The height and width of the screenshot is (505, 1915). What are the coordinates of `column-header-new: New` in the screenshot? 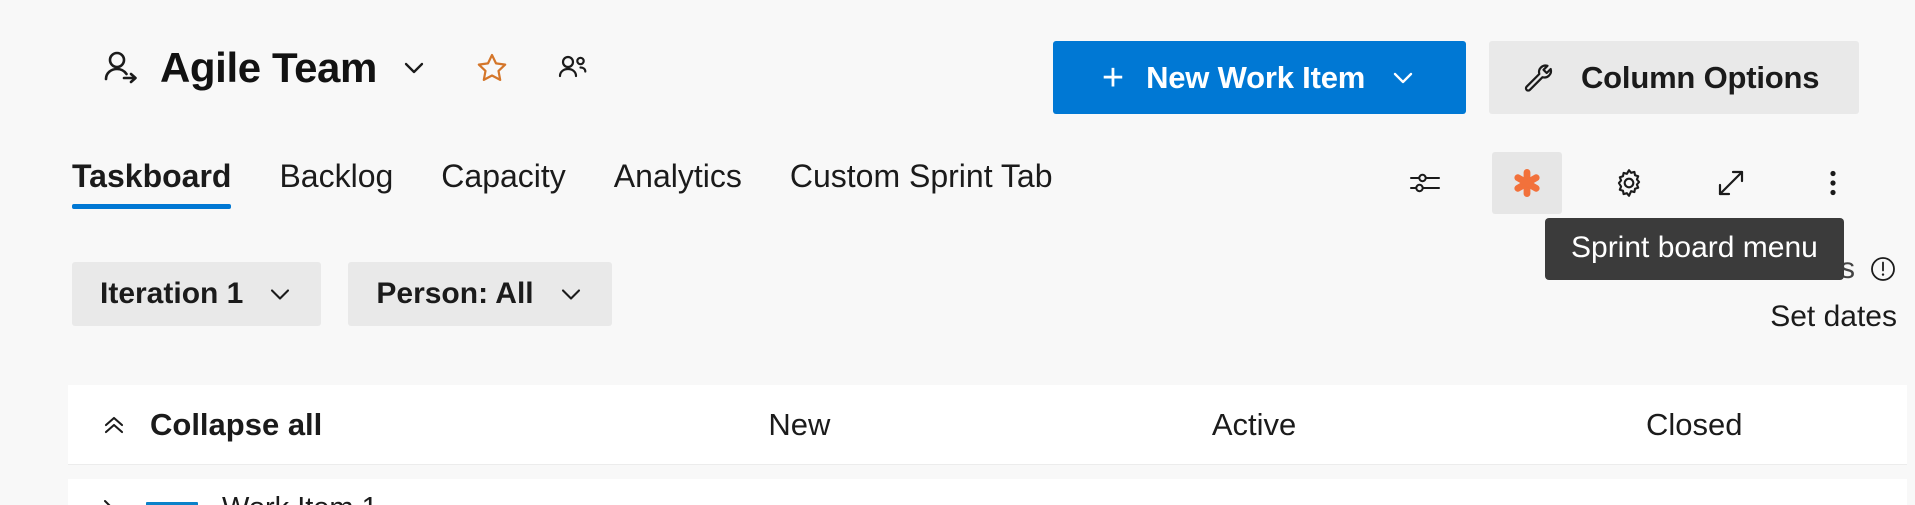 It's located at (799, 424).